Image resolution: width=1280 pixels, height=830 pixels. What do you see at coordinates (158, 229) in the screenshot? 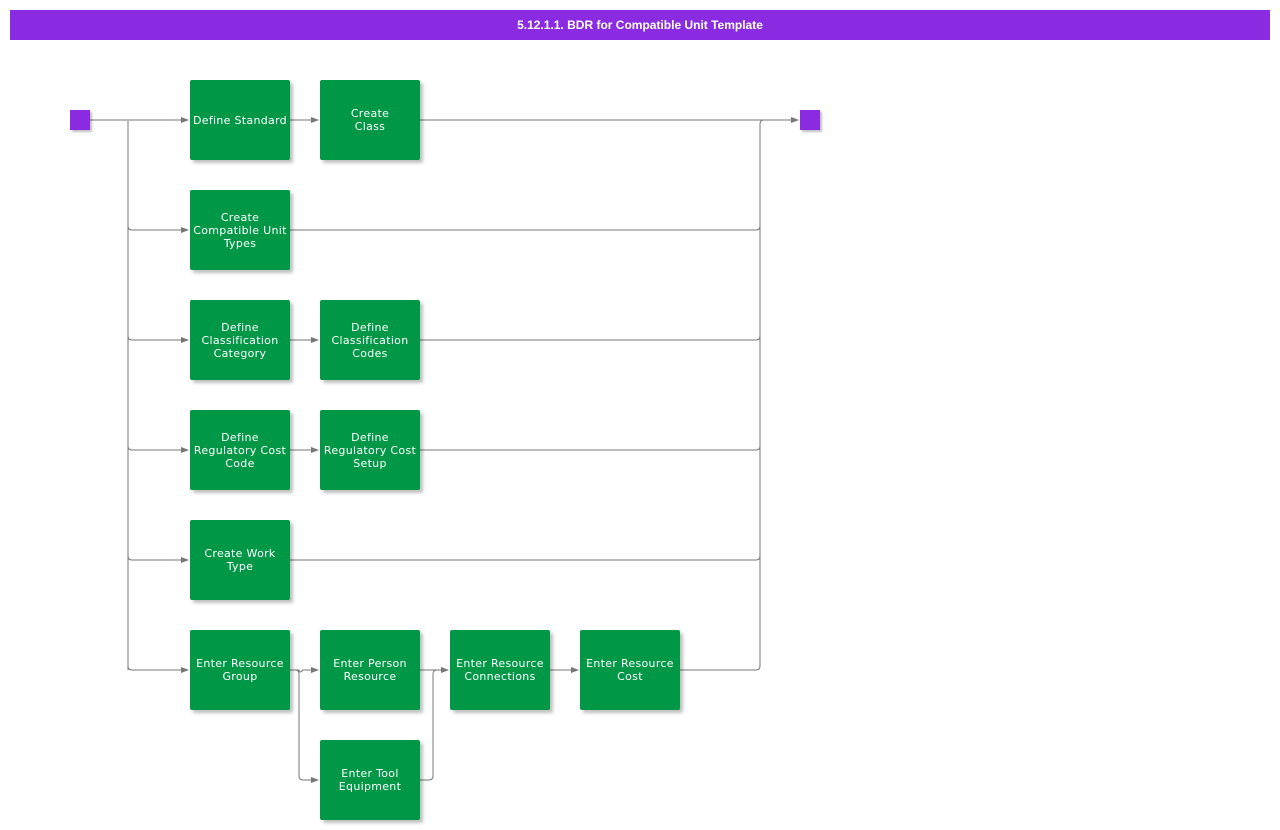
I see `edge-start-compatible-unit-types` at bounding box center [158, 229].